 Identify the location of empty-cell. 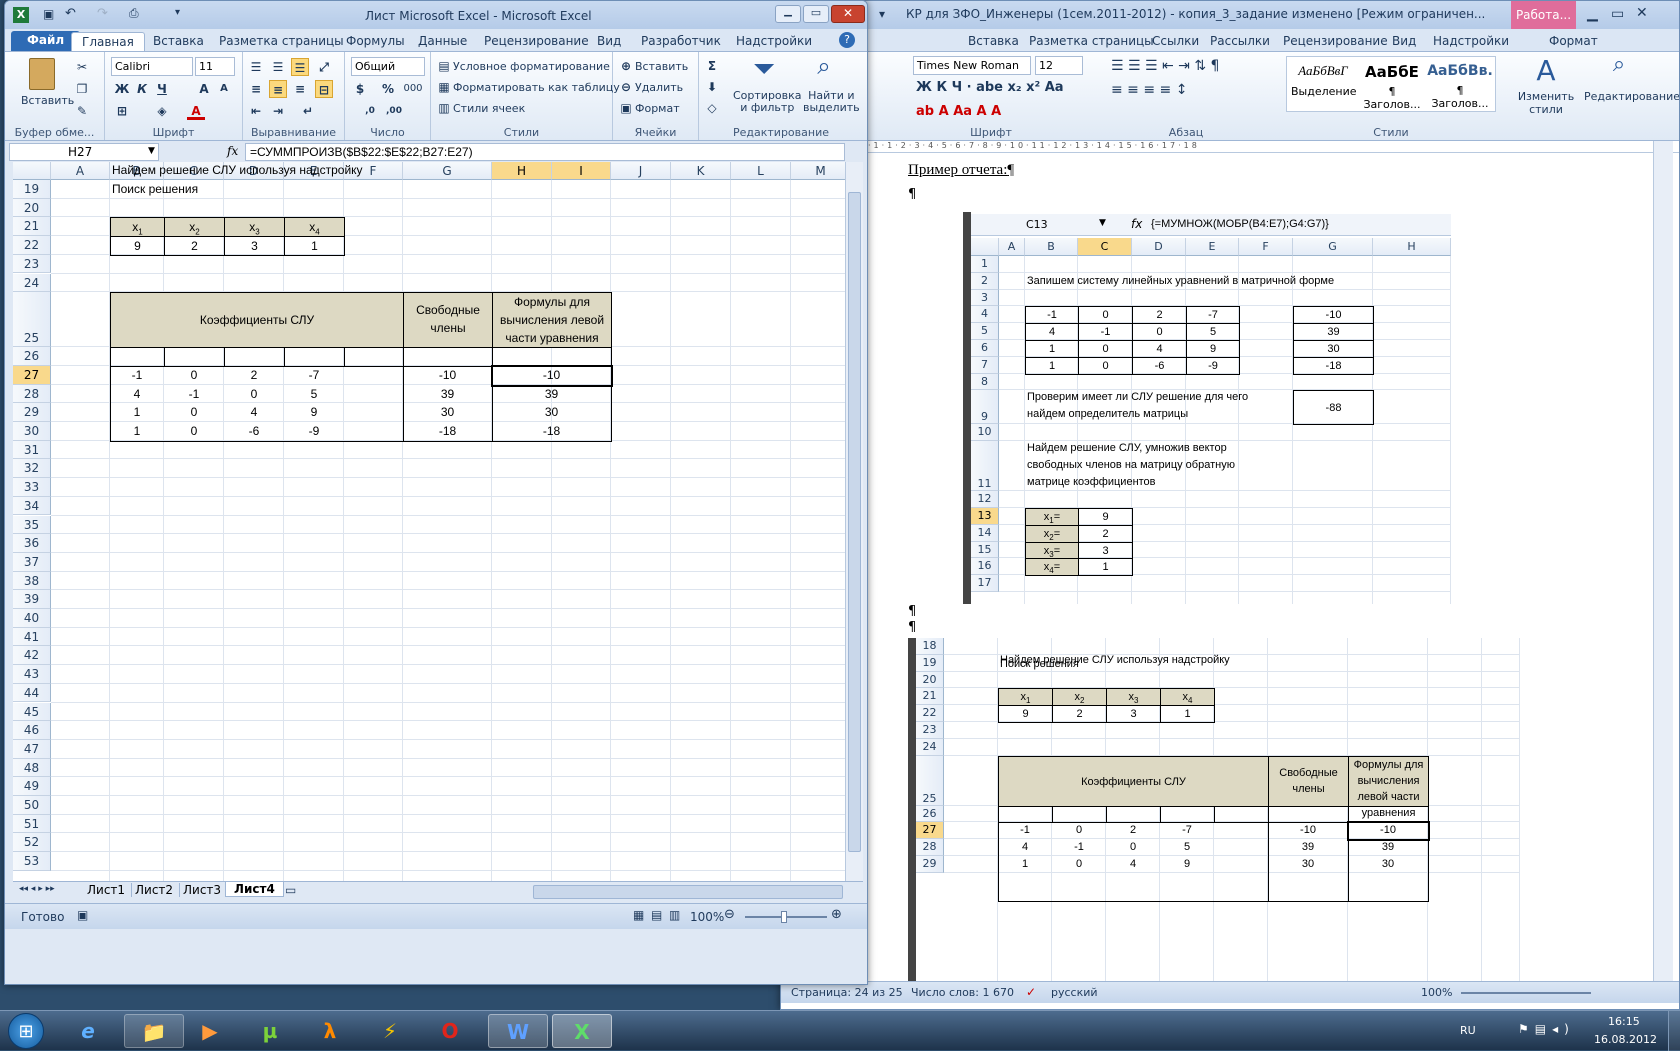
(194, 357).